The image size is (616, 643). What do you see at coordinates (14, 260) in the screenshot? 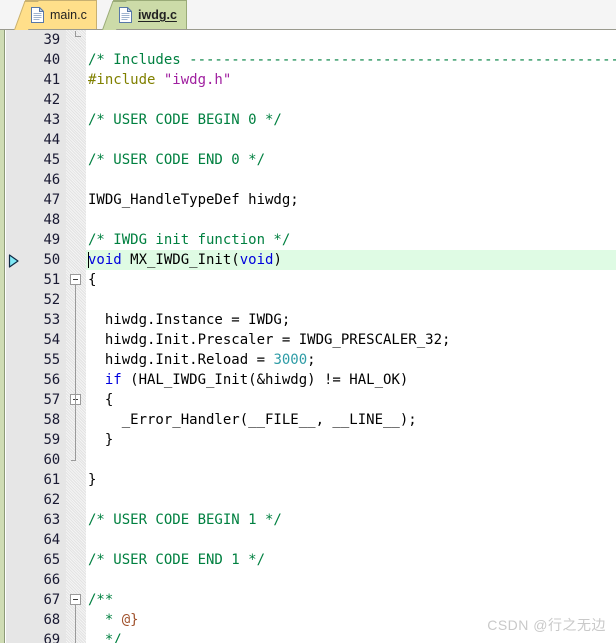
I see `current-line-arrow-icon` at bounding box center [14, 260].